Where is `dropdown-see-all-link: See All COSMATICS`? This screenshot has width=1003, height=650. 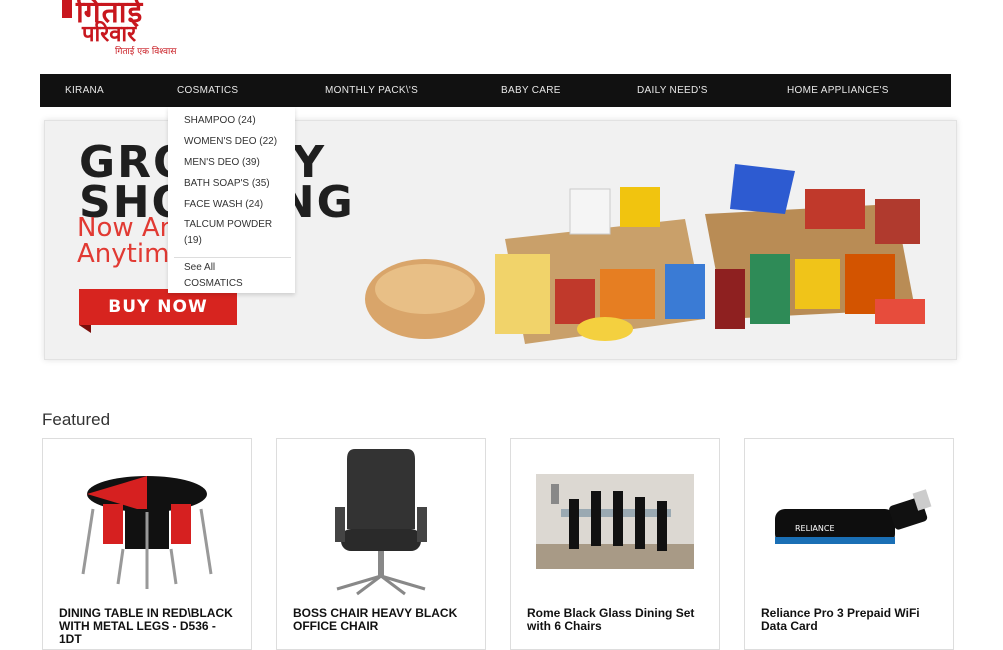
dropdown-see-all-link: See All COSMATICS is located at coordinates (224, 276).